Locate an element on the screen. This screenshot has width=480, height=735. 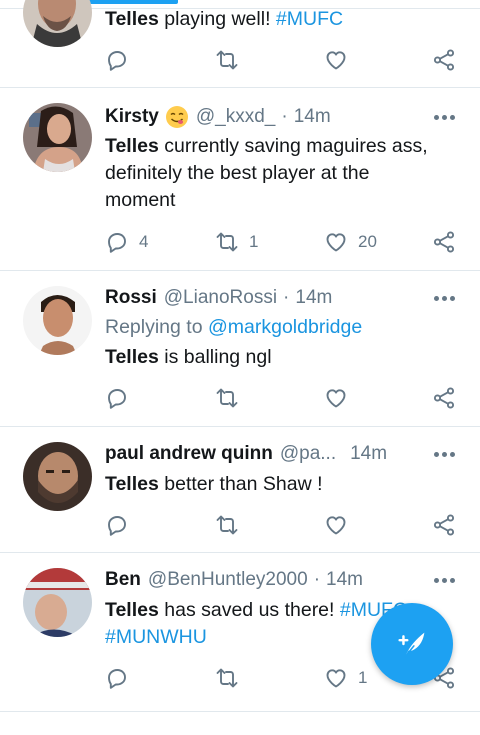
compose-tweet-icon is located at coordinates (411, 645).